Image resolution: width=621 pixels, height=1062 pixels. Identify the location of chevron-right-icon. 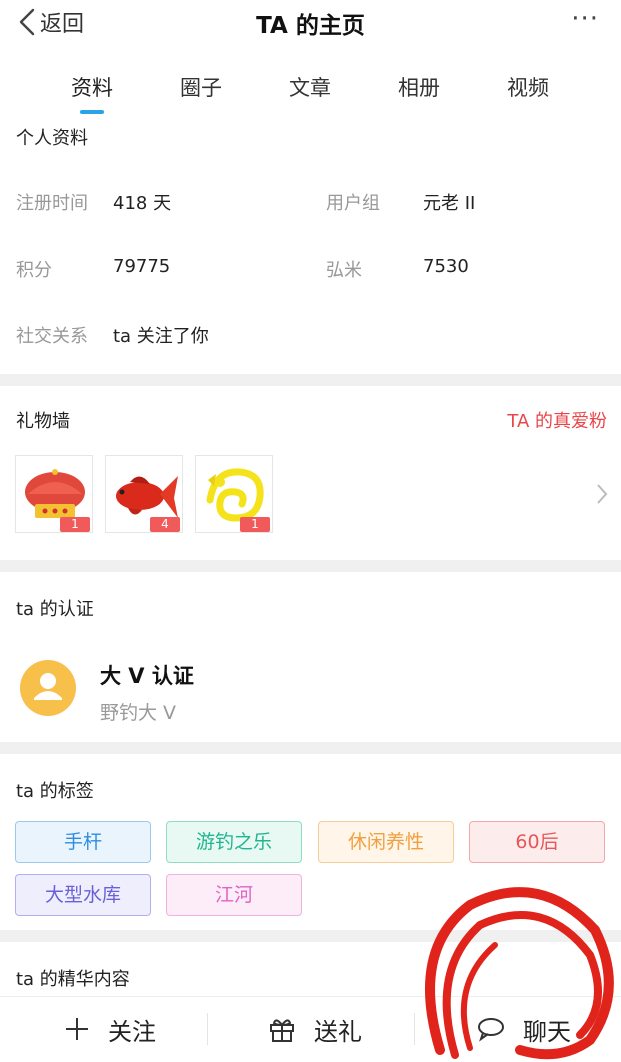
(602, 494).